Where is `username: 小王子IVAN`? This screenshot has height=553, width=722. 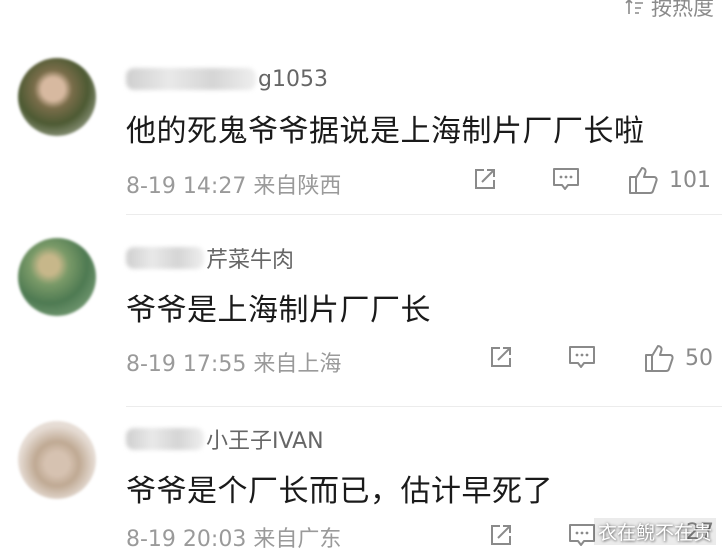
username: 小王子IVAN is located at coordinates (225, 439).